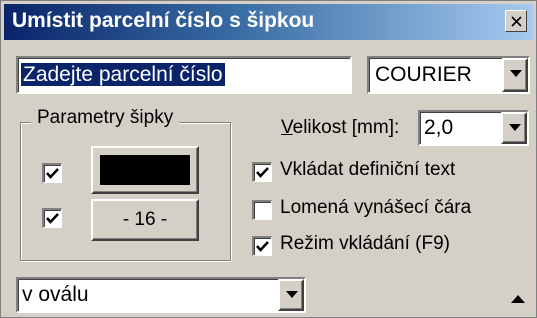  What do you see at coordinates (473, 128) in the screenshot?
I see `size-select: 2,0` at bounding box center [473, 128].